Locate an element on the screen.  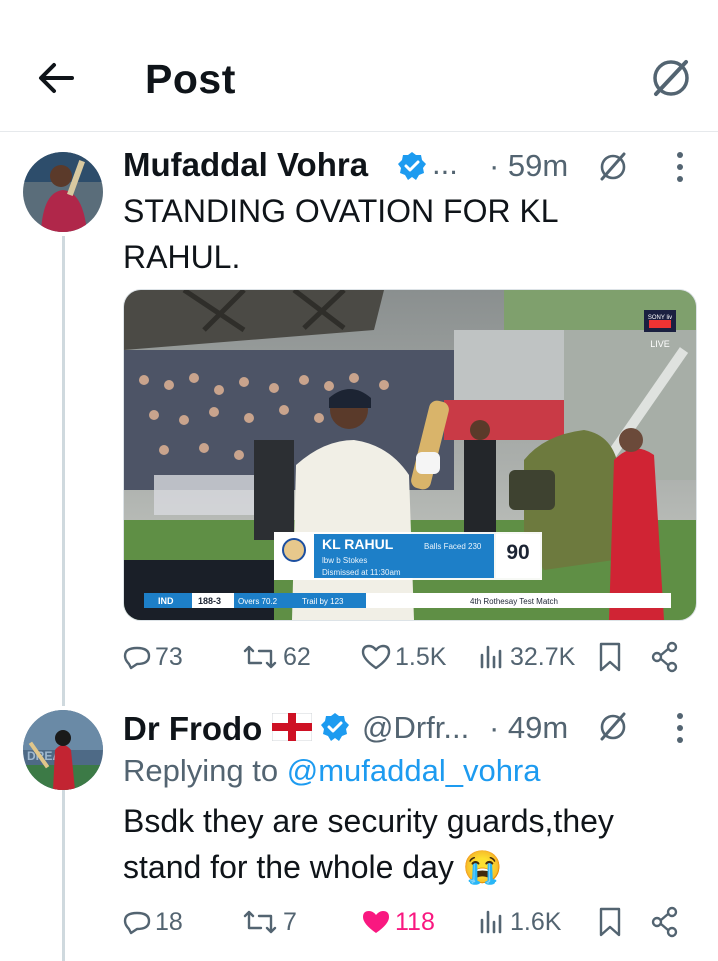
repost-count: 62 is located at coordinates (297, 656).